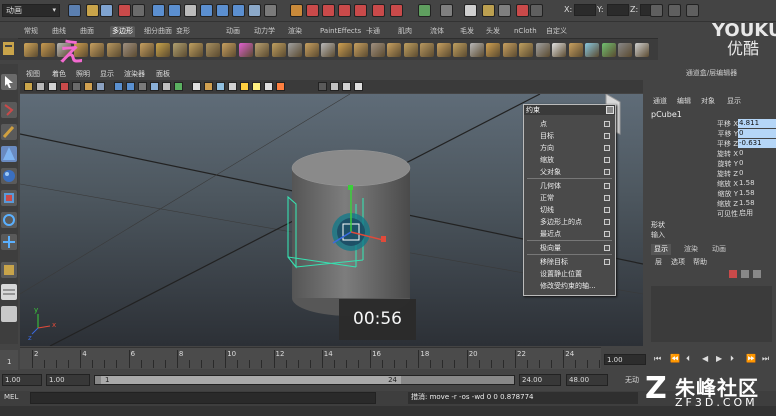 The width and height of the screenshot is (776, 416). What do you see at coordinates (87, 31) in the screenshot?
I see `shelf-tab: 曲面` at bounding box center [87, 31].